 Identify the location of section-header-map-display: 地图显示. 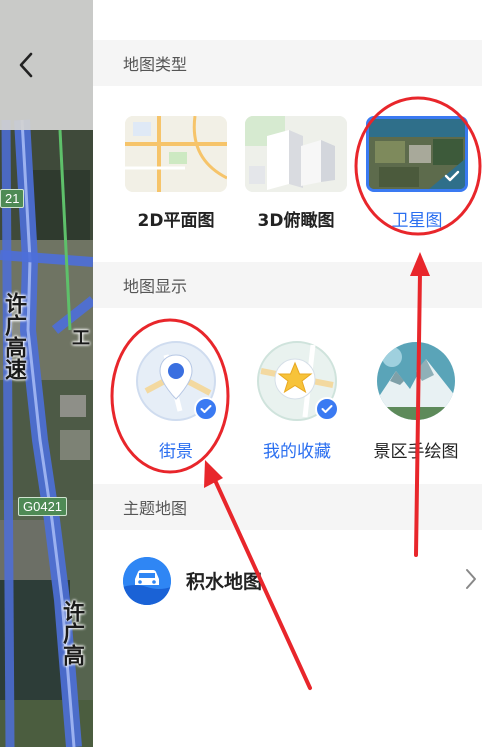
(287, 285).